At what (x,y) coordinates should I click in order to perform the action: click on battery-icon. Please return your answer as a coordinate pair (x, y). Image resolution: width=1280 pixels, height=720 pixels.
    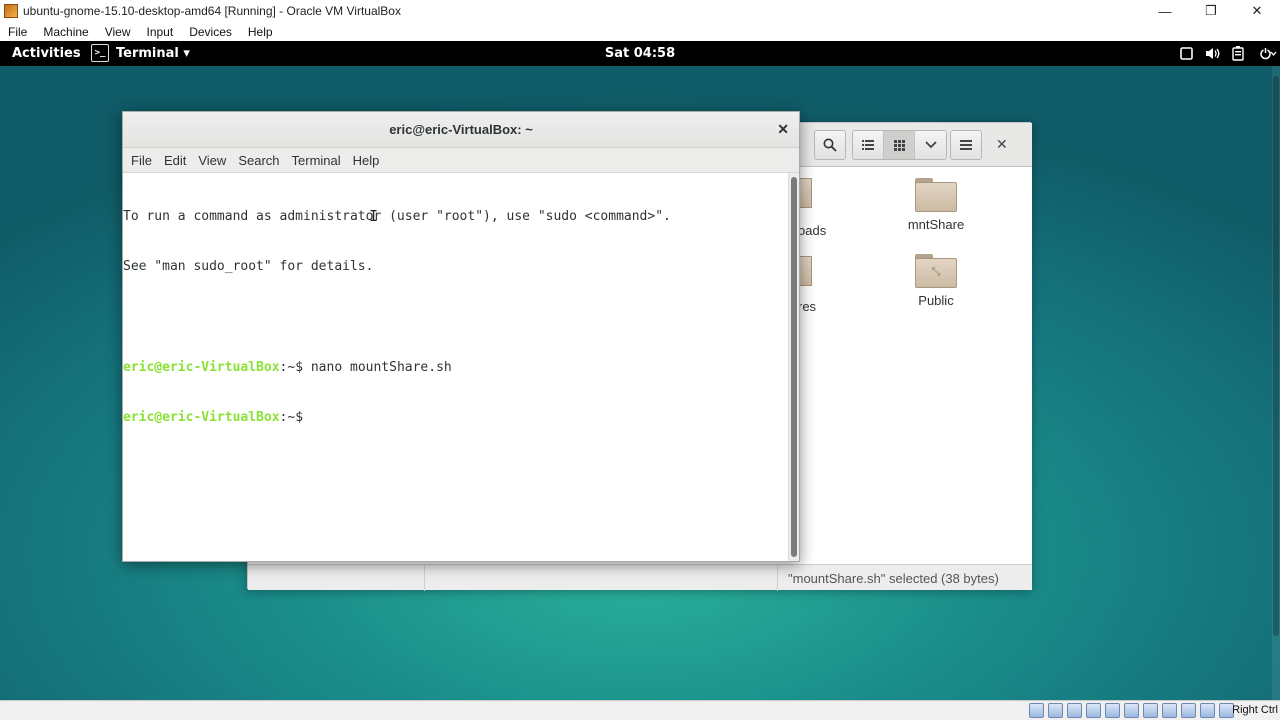
    Looking at the image, I should click on (1238, 53).